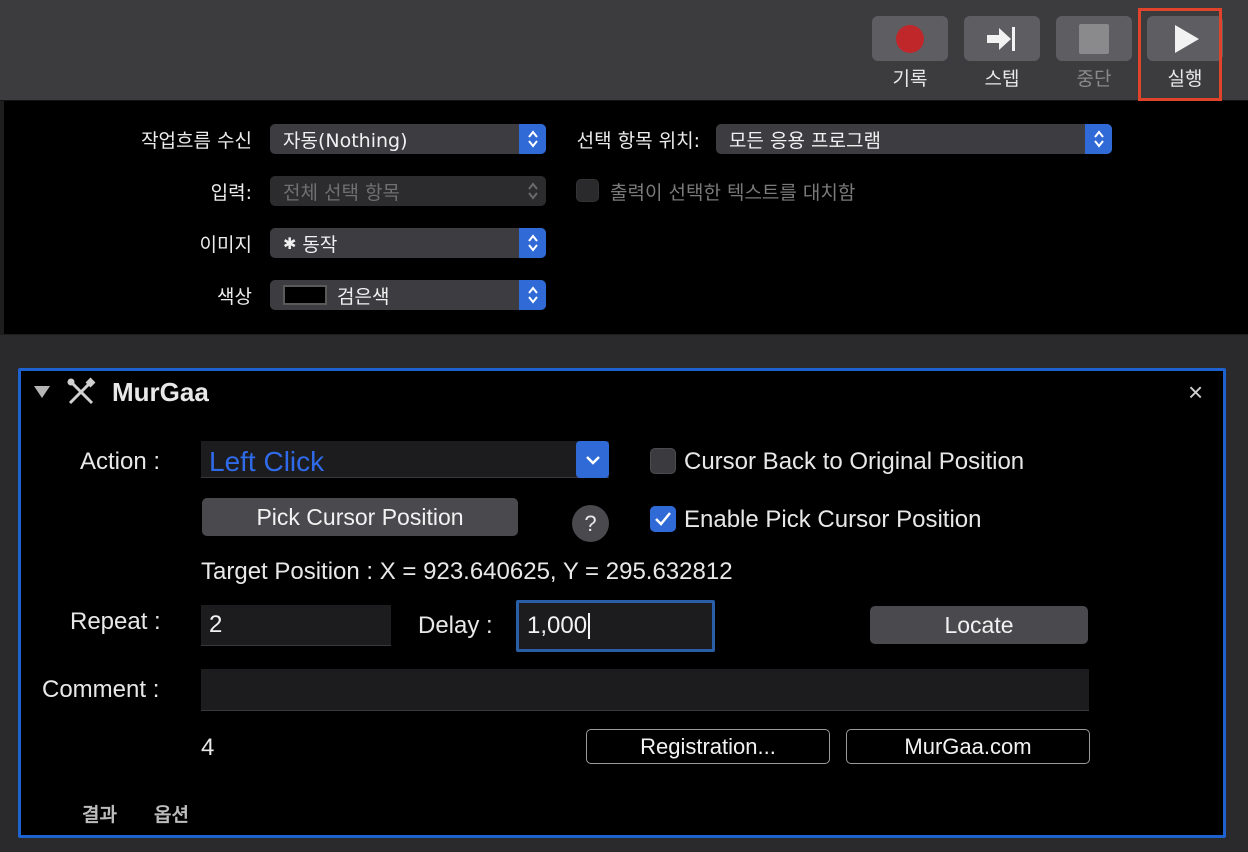 The image size is (1248, 852). Describe the element at coordinates (320, 244) in the screenshot. I see `image-value: 동작` at that location.